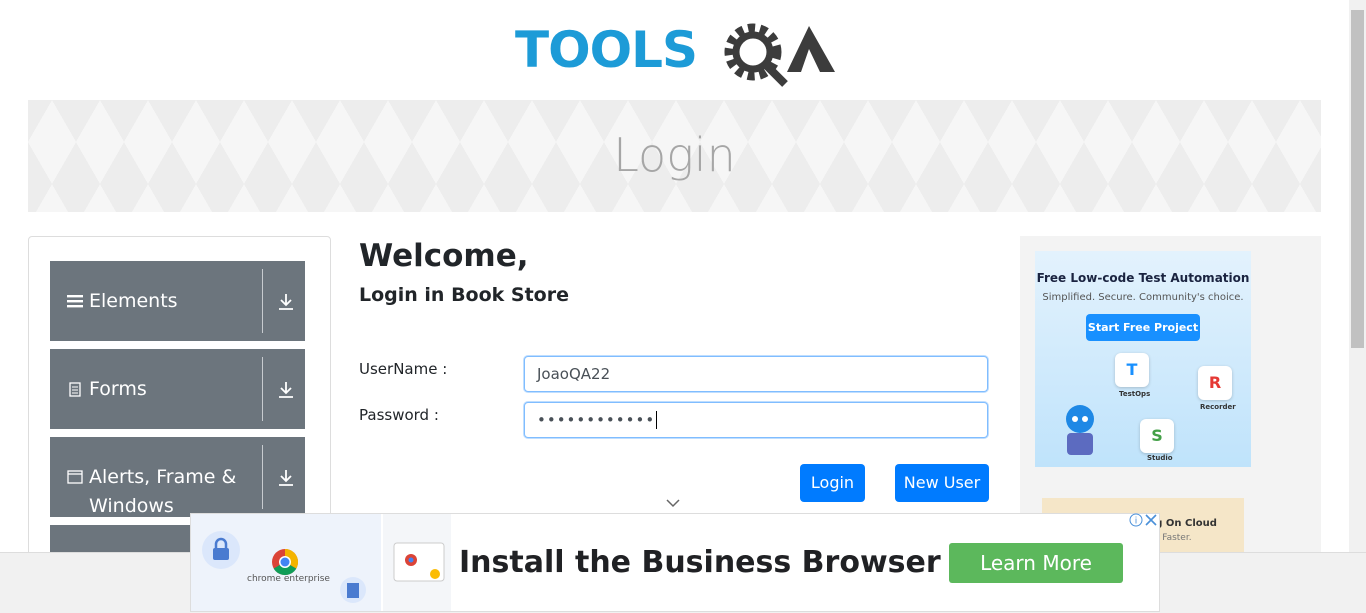 The width and height of the screenshot is (1366, 613). What do you see at coordinates (464, 295) in the screenshot?
I see `login-subtitle: Login in Book Store` at bounding box center [464, 295].